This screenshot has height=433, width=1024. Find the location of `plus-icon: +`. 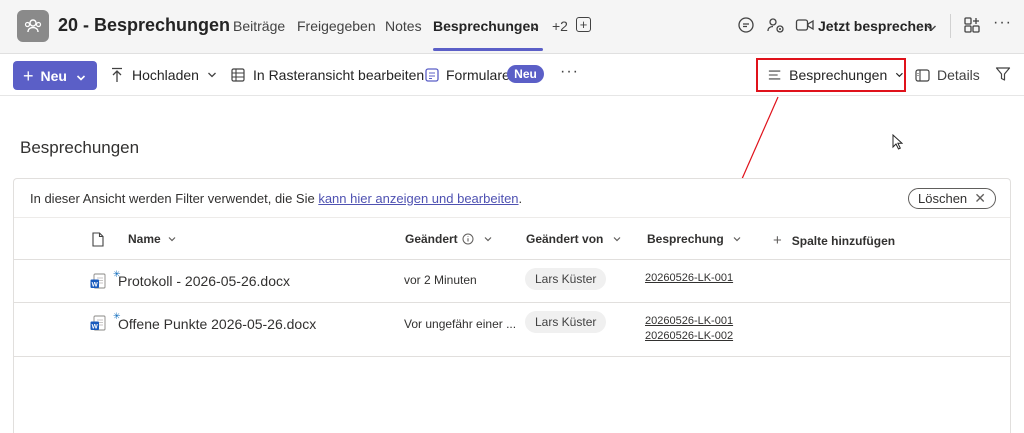

plus-icon: + is located at coordinates (777, 240).